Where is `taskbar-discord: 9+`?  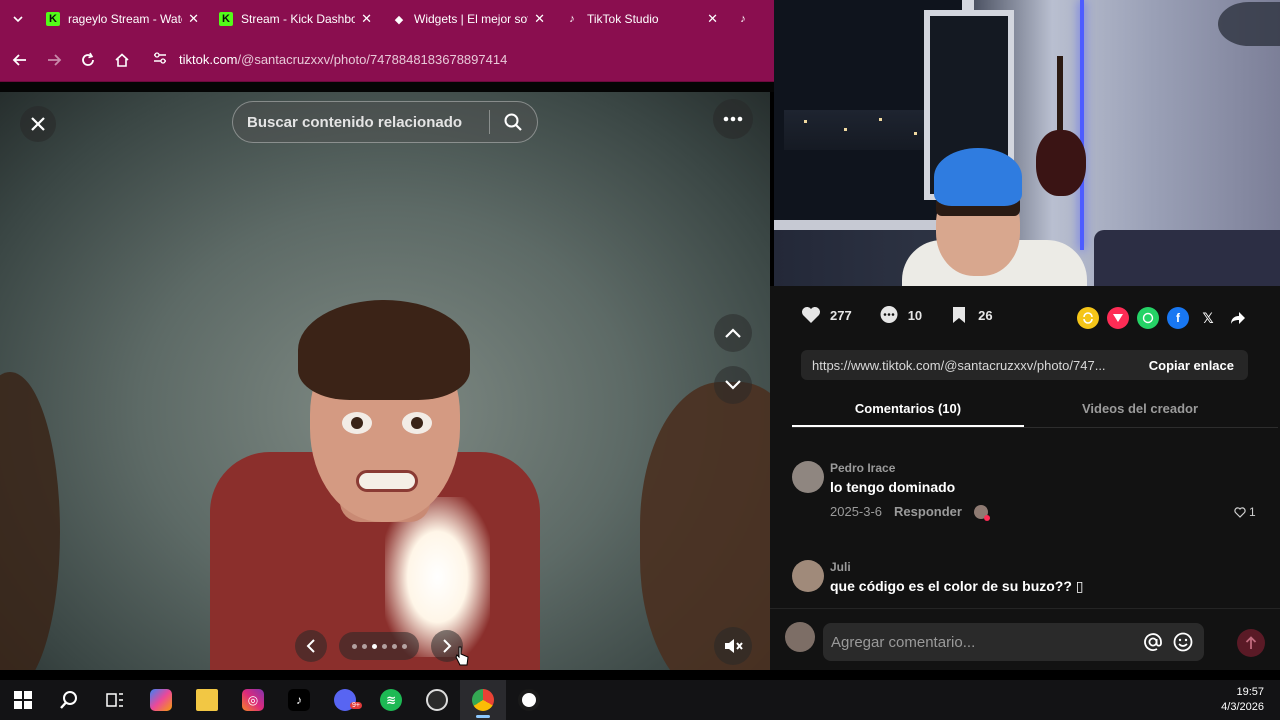
taskbar-discord: 9+ is located at coordinates (345, 700).